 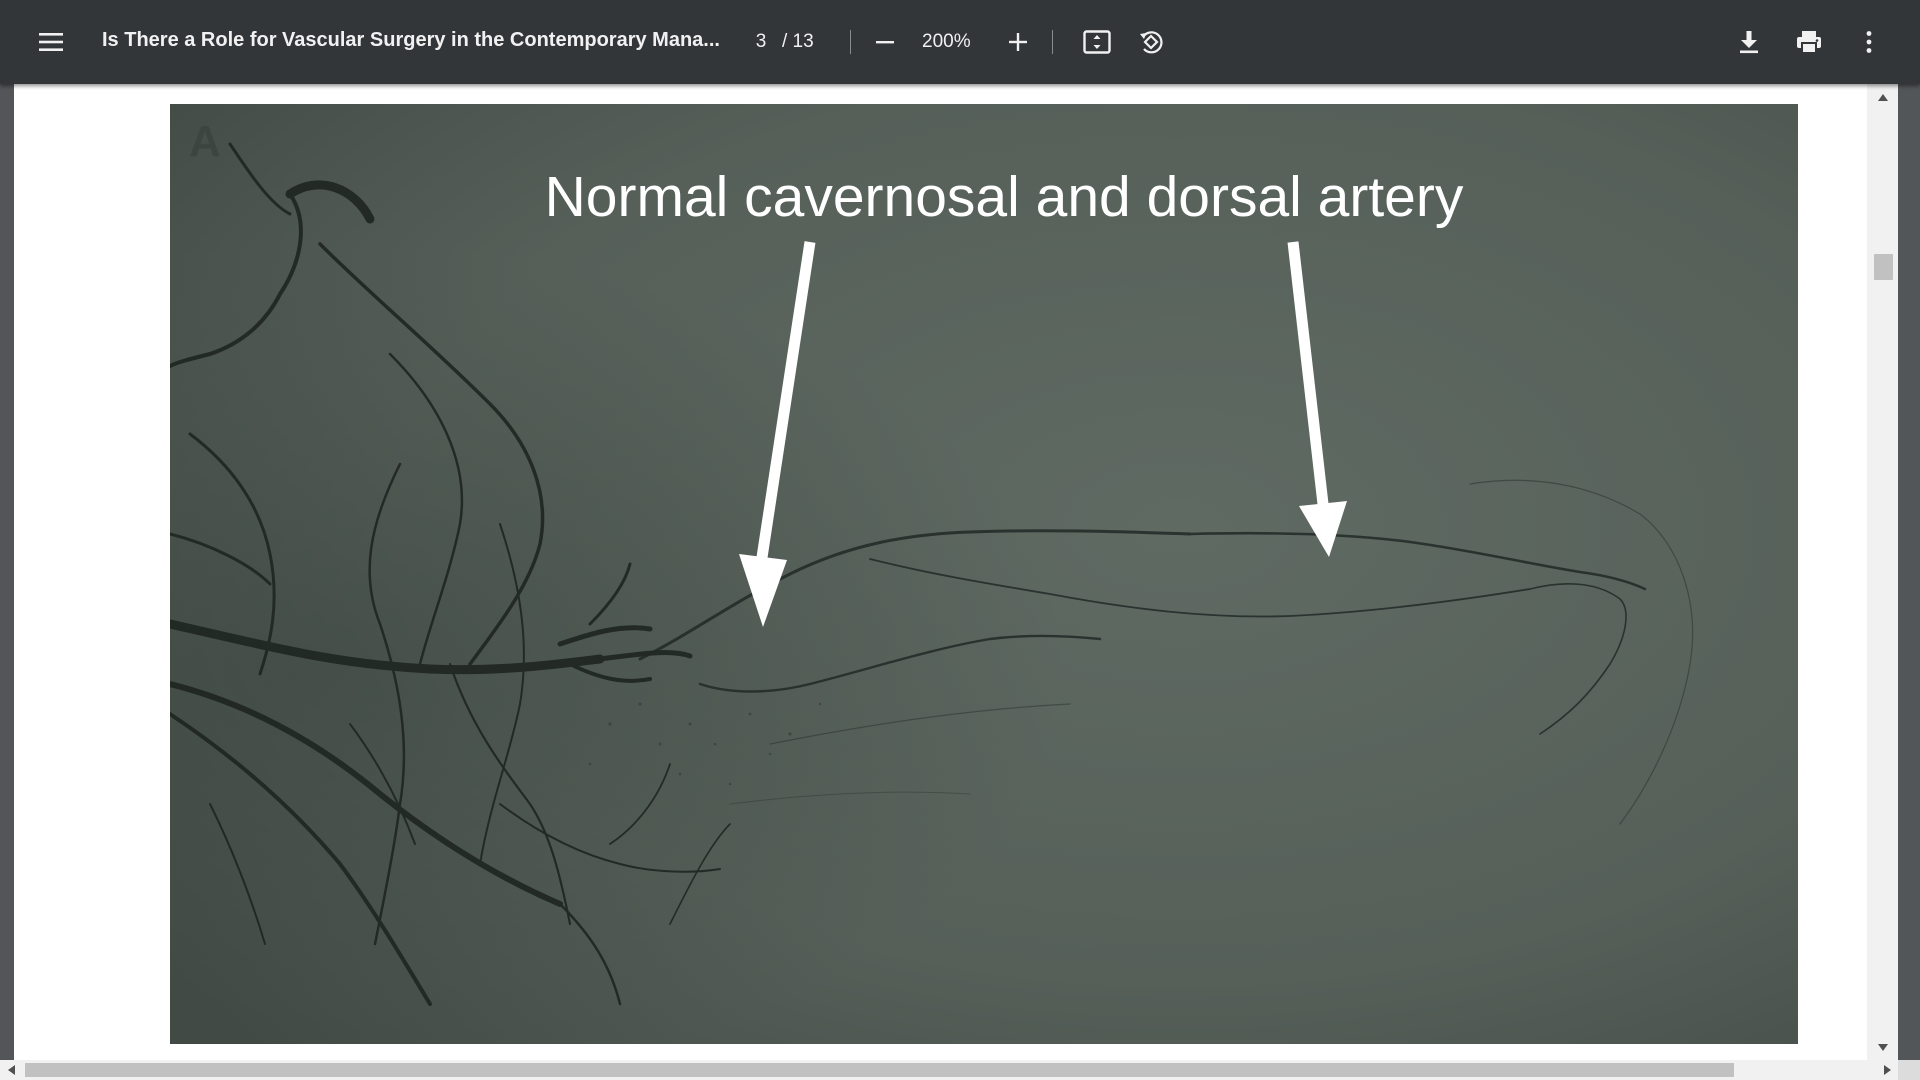 I want to click on rotate-button, so click(x=1151, y=42).